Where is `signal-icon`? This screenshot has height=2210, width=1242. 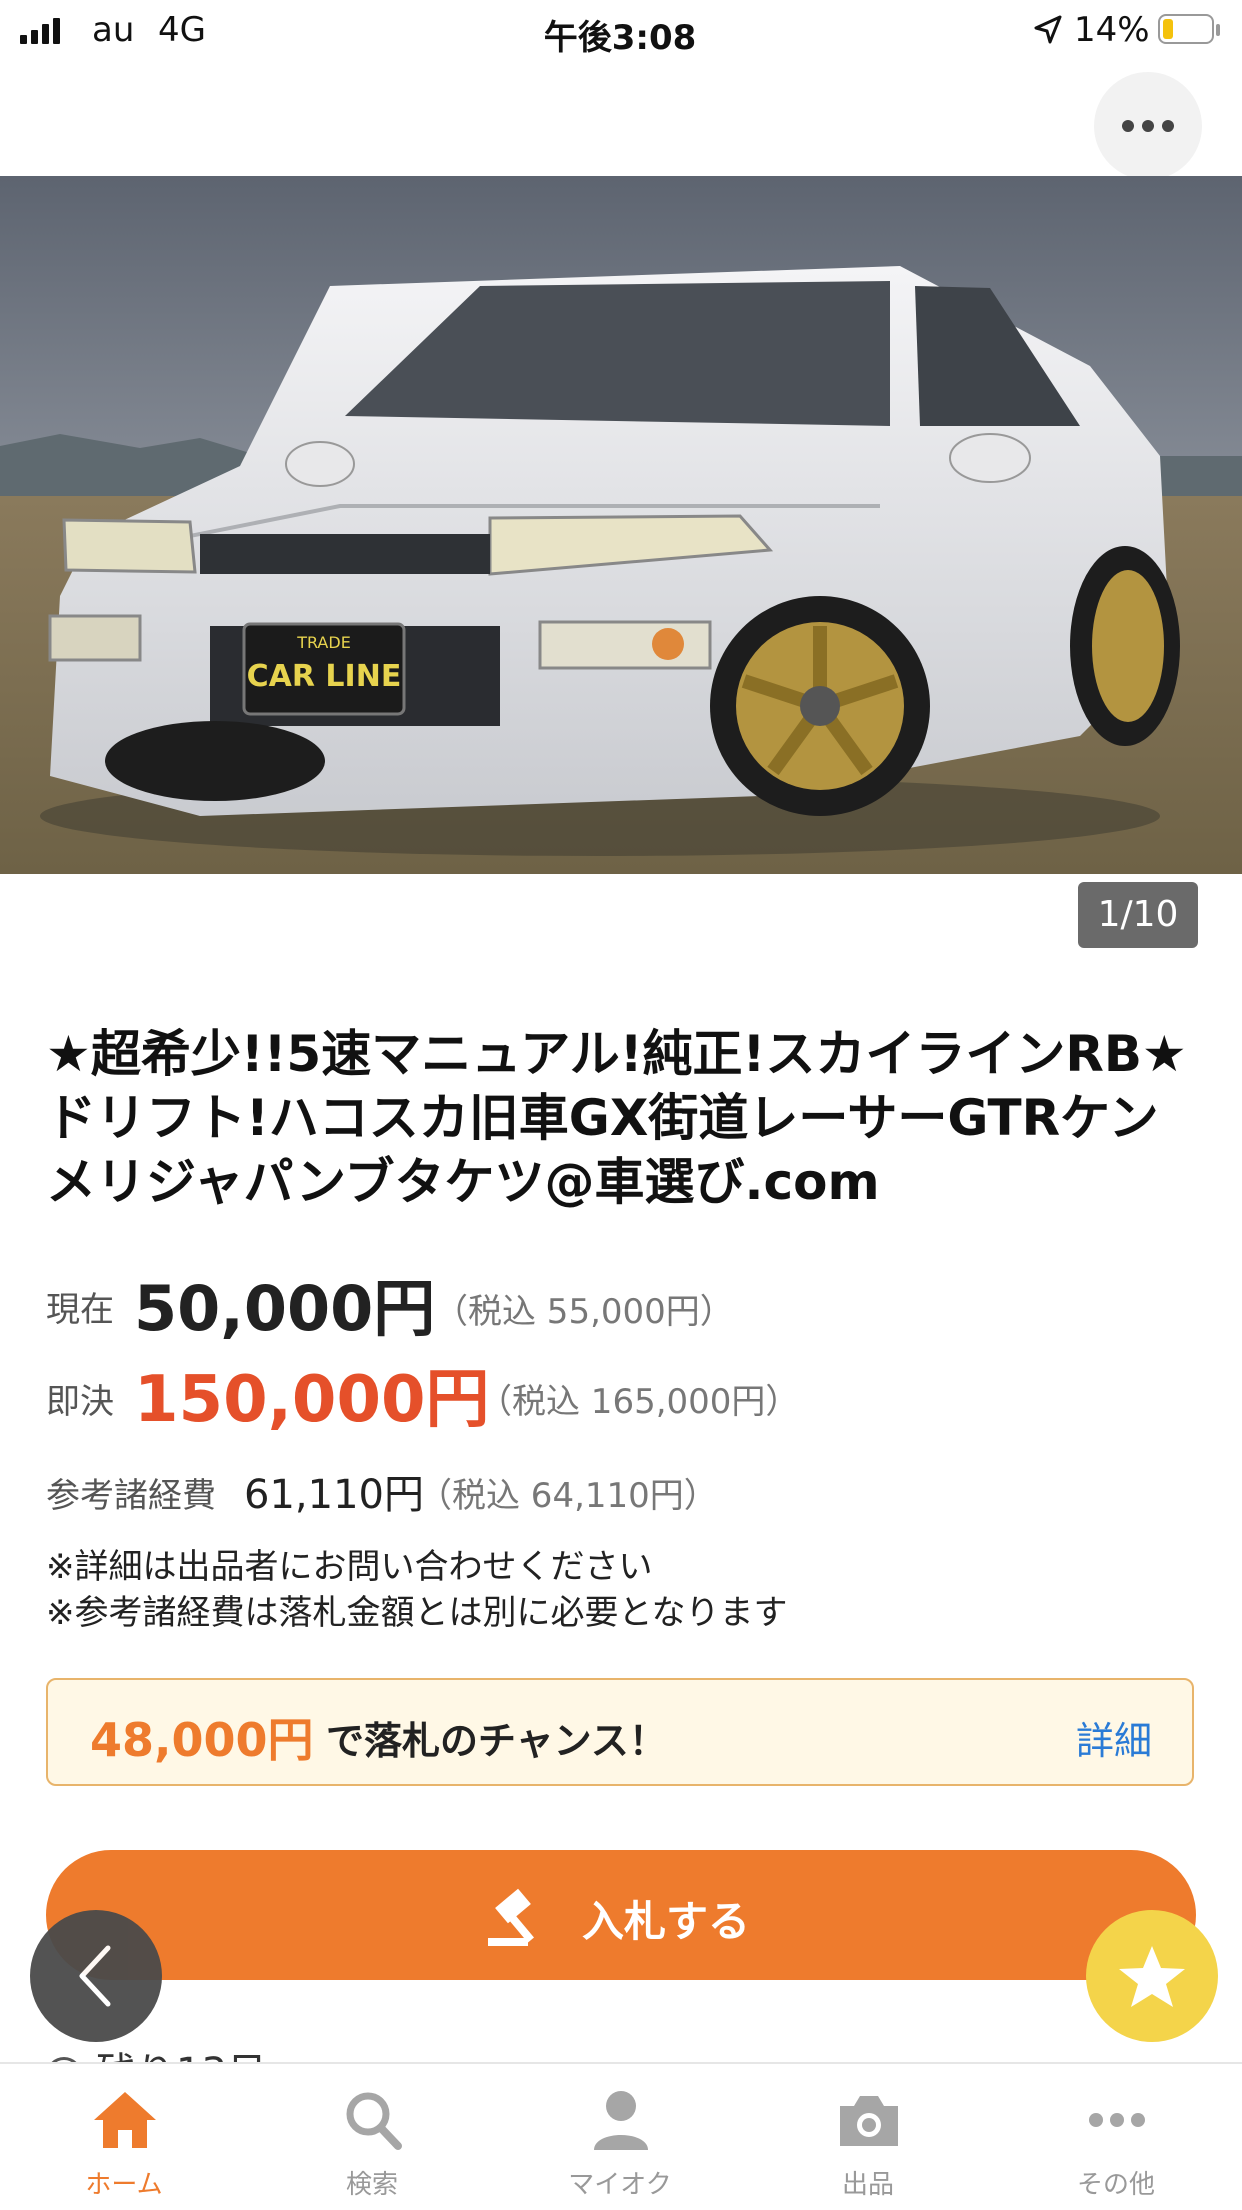 signal-icon is located at coordinates (46, 30).